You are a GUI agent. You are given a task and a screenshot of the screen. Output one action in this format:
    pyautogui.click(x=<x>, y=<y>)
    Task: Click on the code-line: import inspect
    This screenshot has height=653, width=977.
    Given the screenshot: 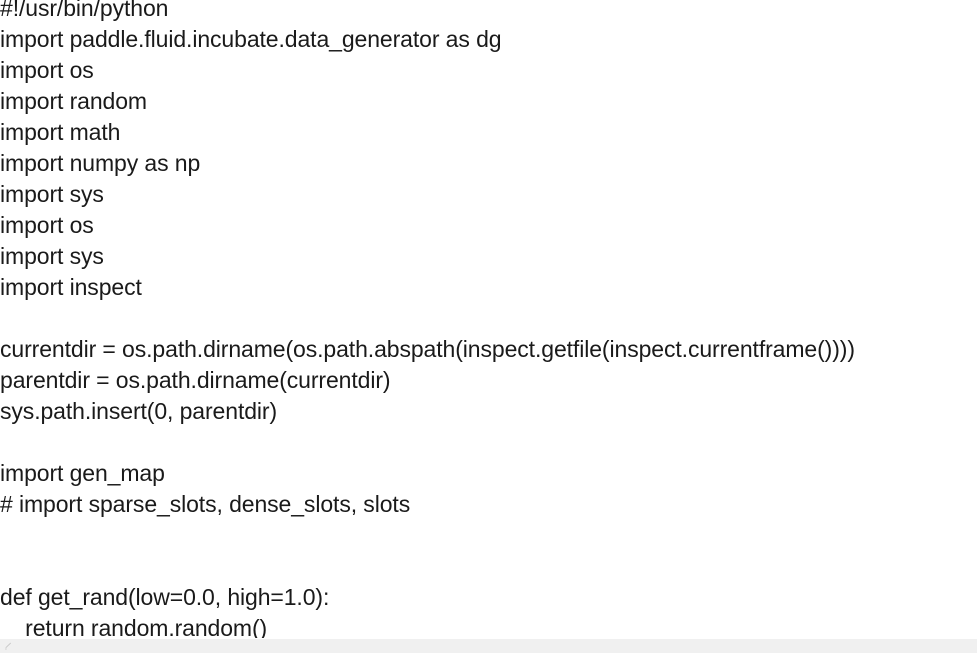 What is the action you would take?
    pyautogui.click(x=71, y=287)
    